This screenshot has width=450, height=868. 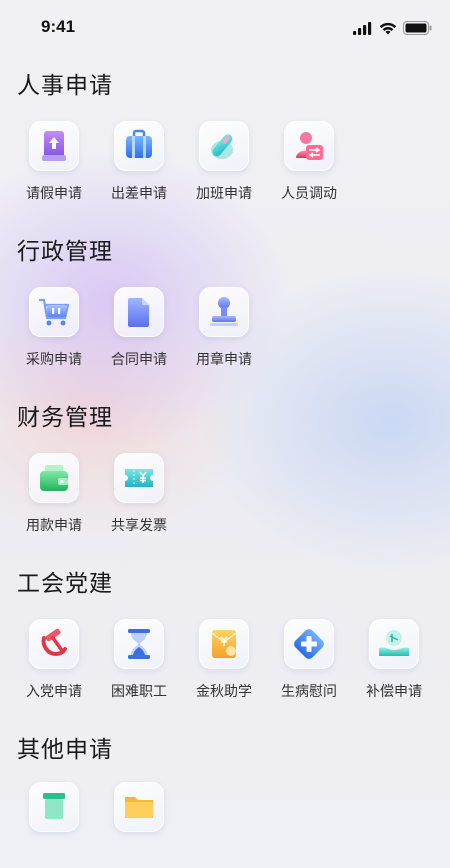 I want to click on invoice-ticket-icon, so click(x=139, y=478).